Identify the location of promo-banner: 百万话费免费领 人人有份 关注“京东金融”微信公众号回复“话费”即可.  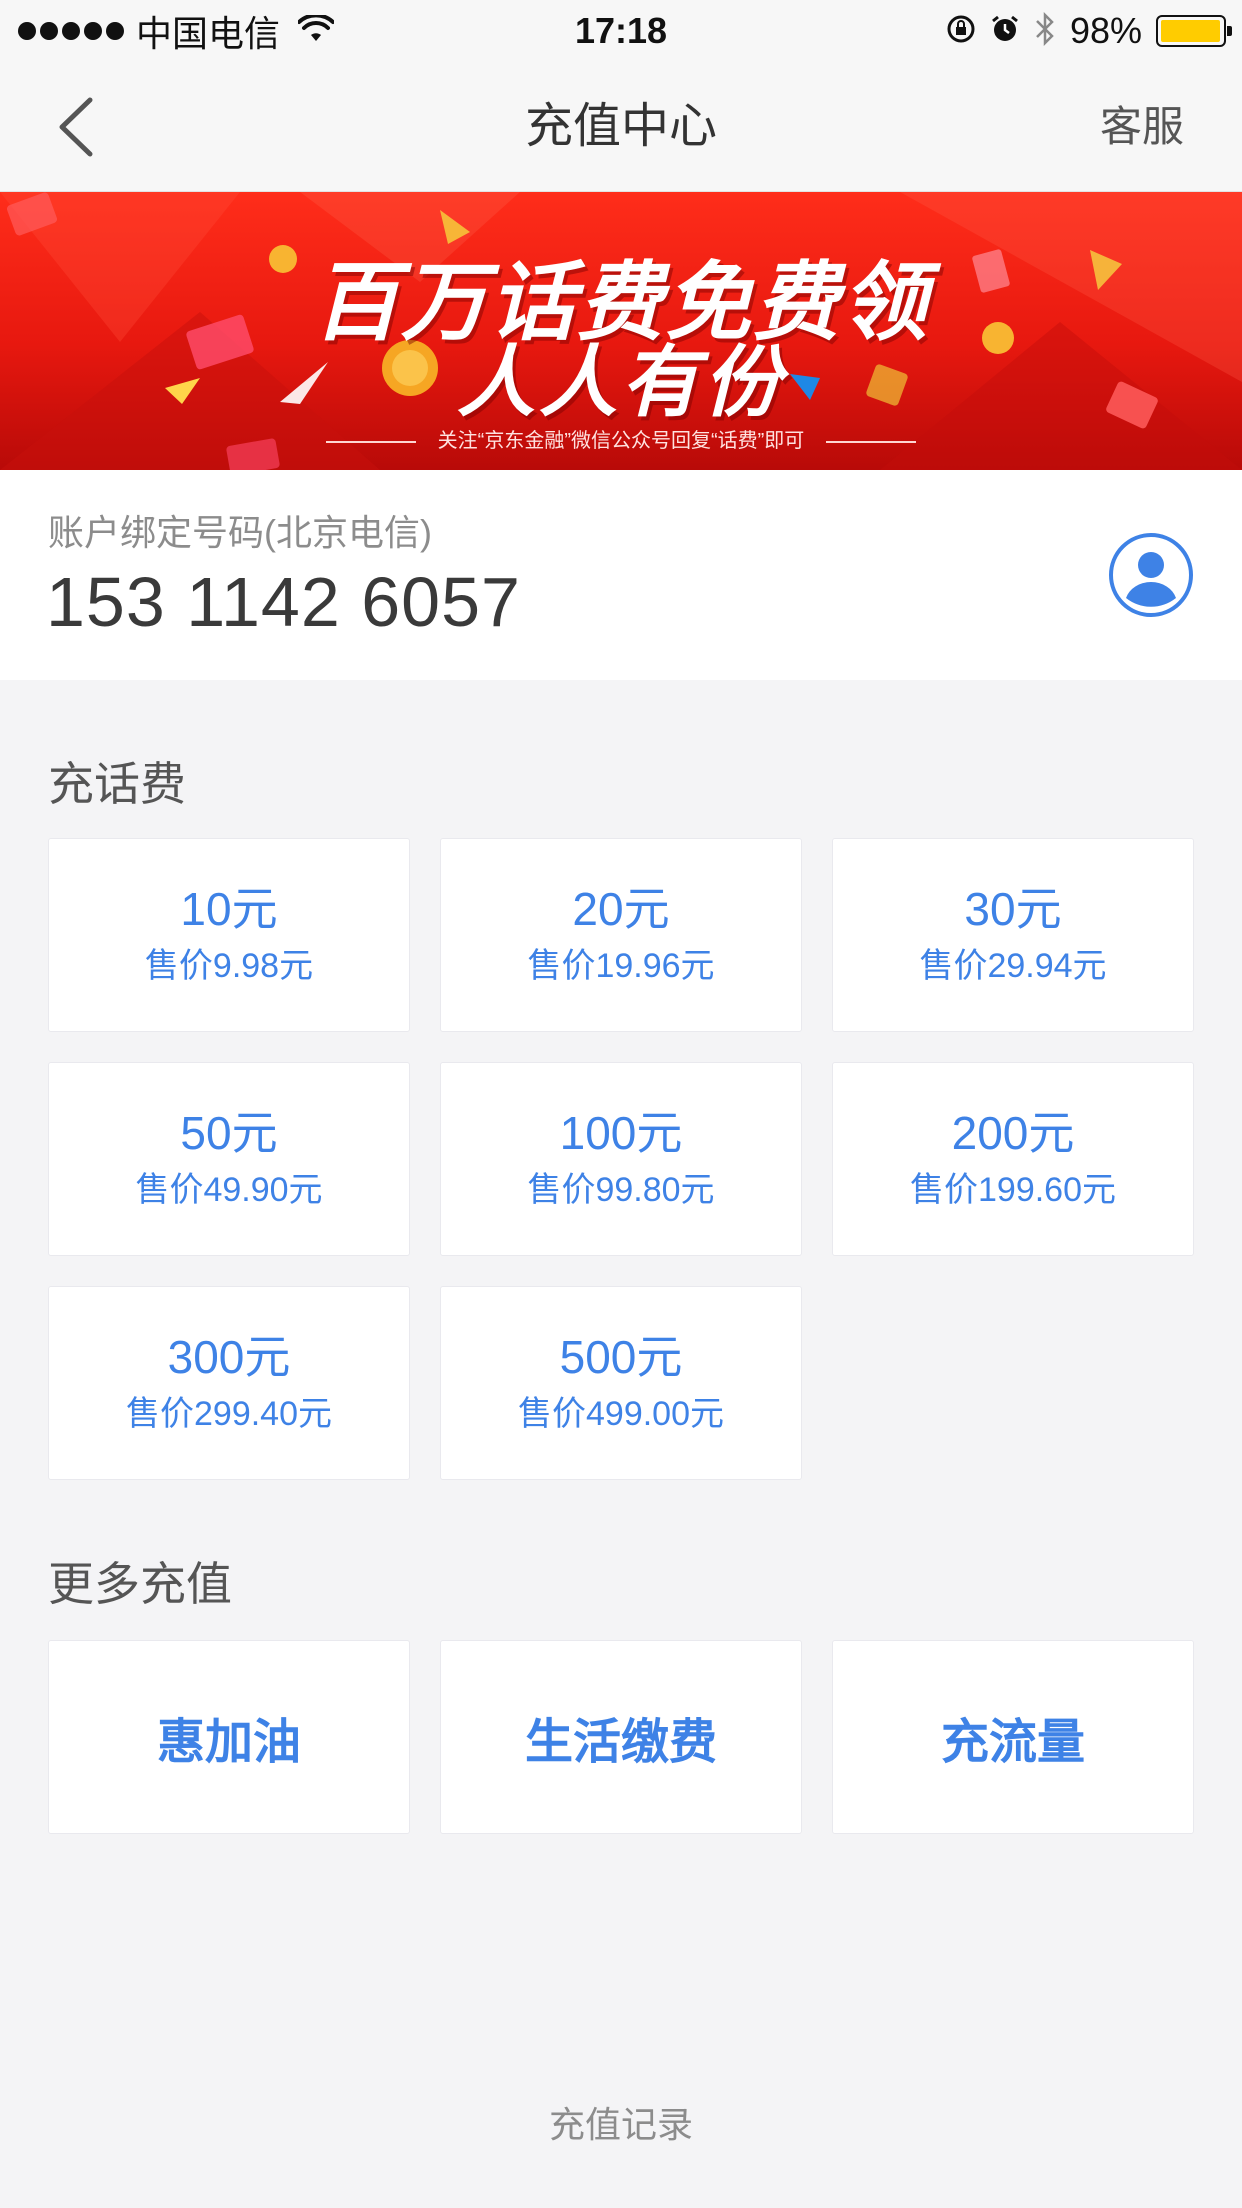
(621, 331).